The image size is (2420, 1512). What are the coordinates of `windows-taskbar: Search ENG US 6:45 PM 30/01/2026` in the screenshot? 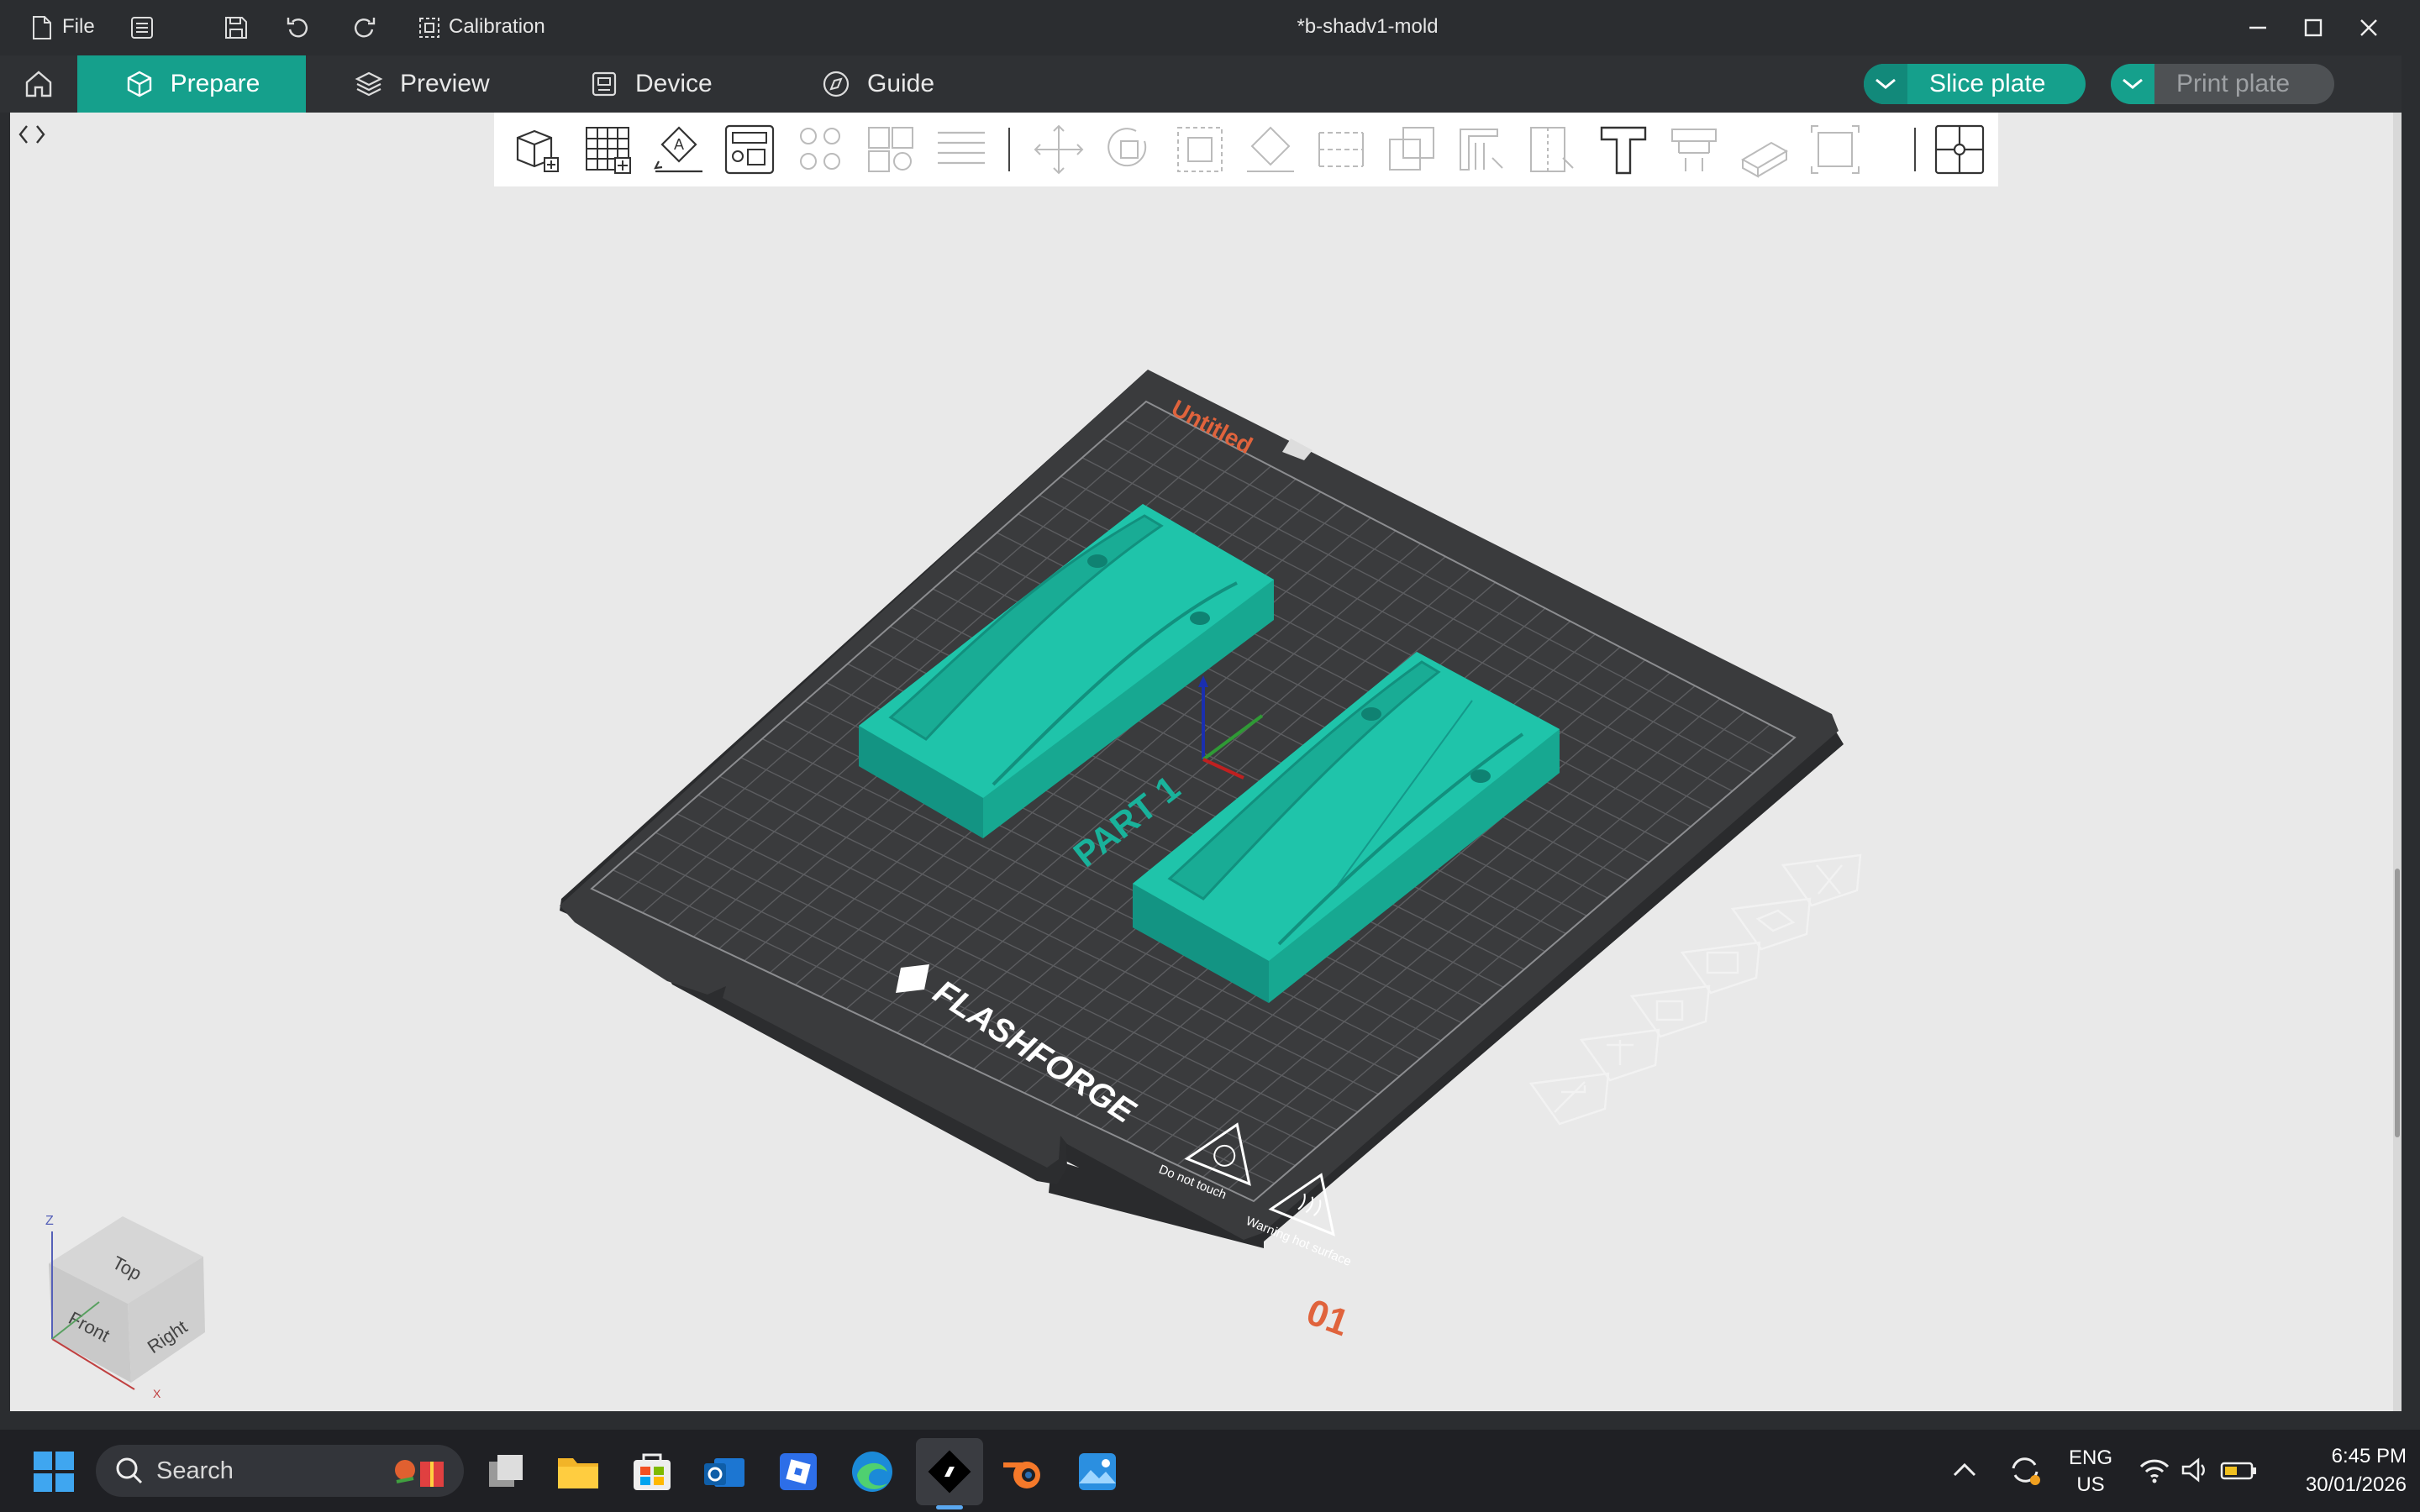 It's located at (1210, 1471).